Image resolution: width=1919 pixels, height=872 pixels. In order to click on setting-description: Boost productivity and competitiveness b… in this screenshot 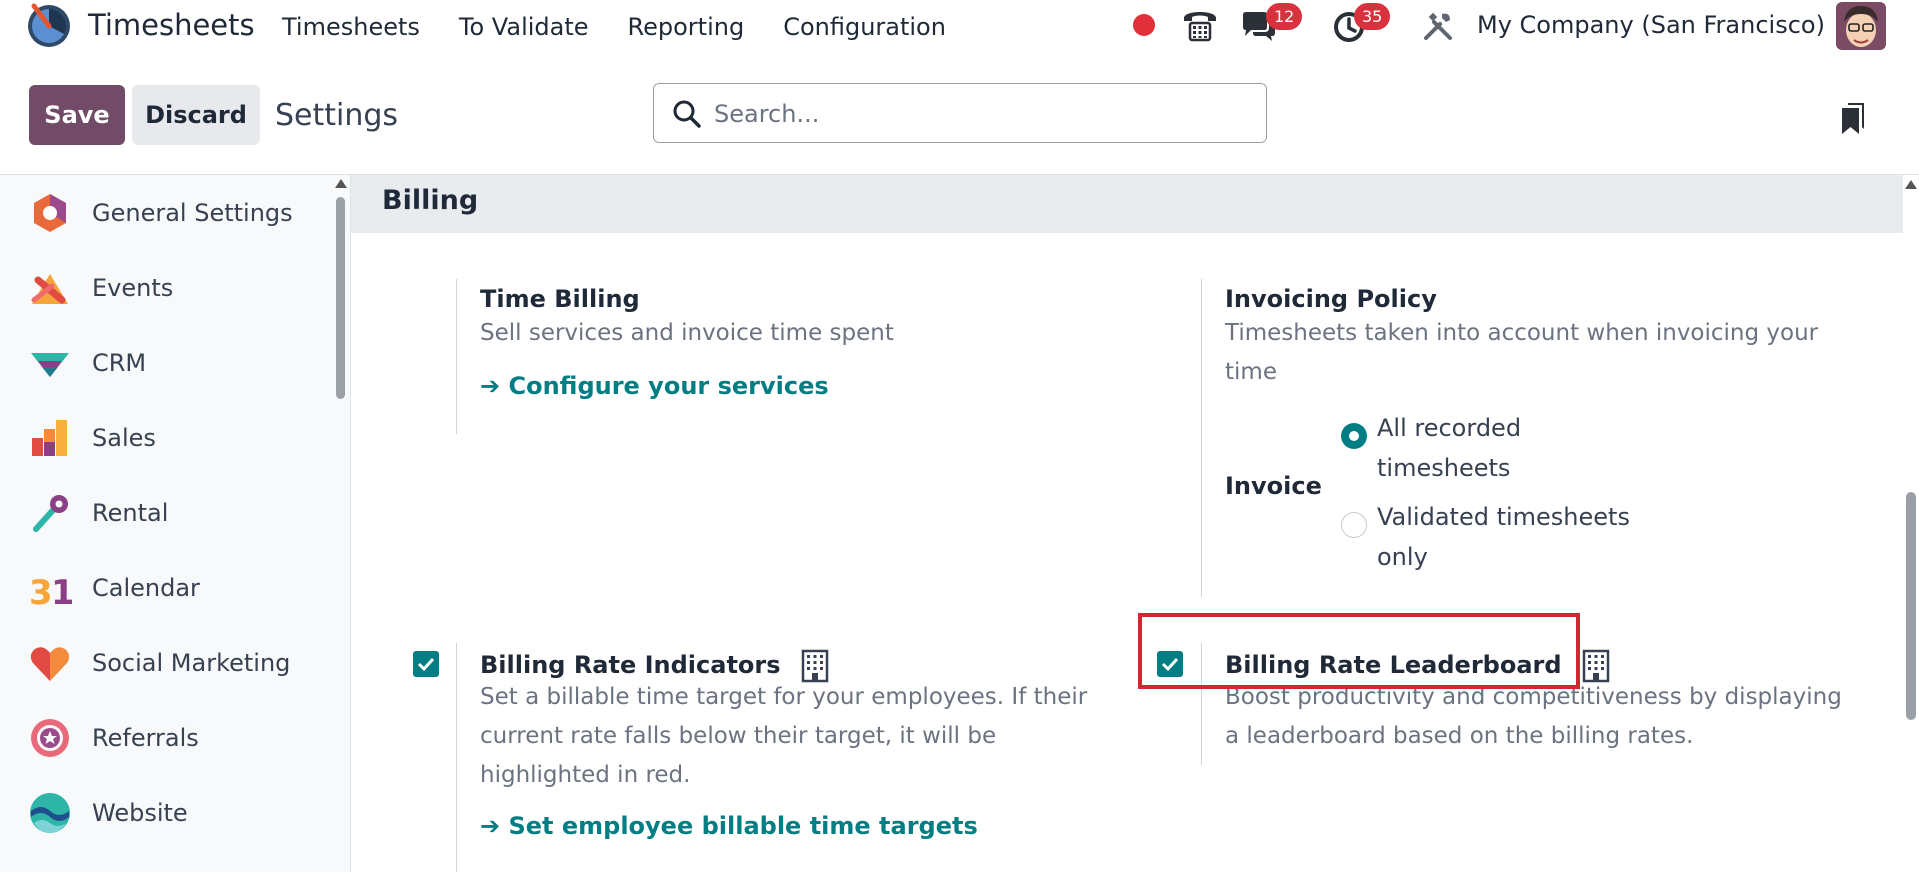, I will do `click(1533, 716)`.